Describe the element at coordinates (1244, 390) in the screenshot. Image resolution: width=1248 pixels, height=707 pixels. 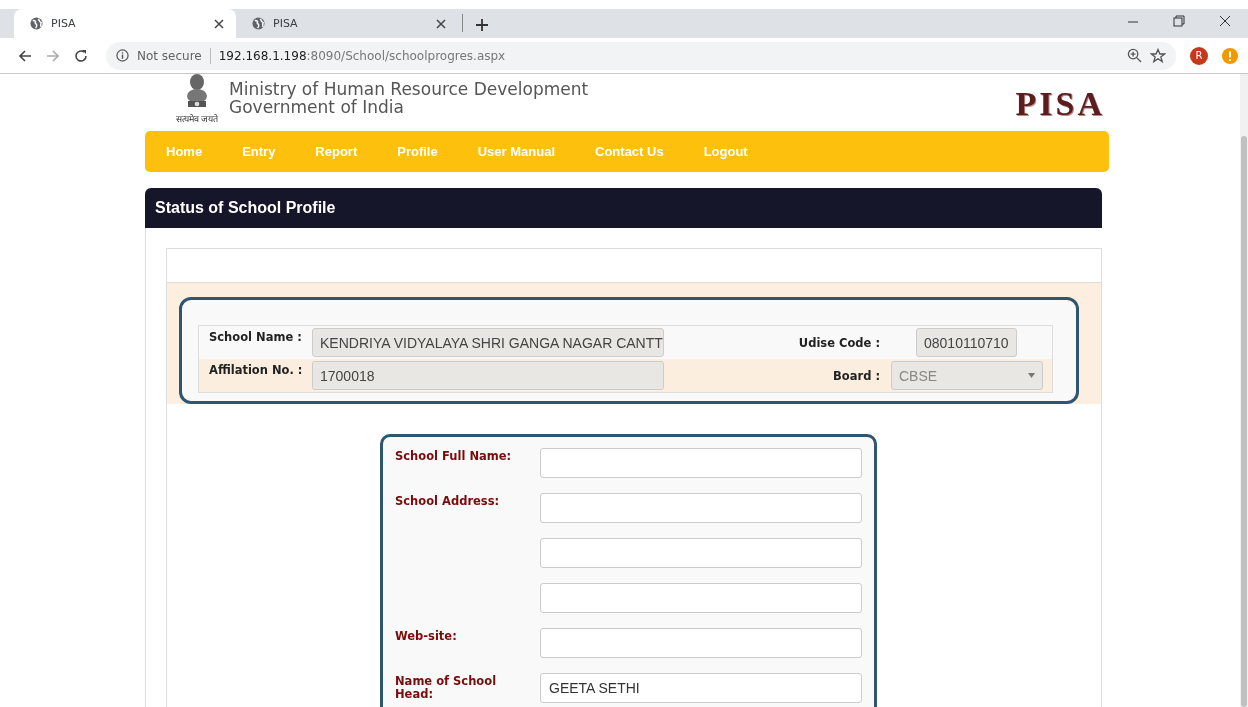
I see `scrollbar` at that location.